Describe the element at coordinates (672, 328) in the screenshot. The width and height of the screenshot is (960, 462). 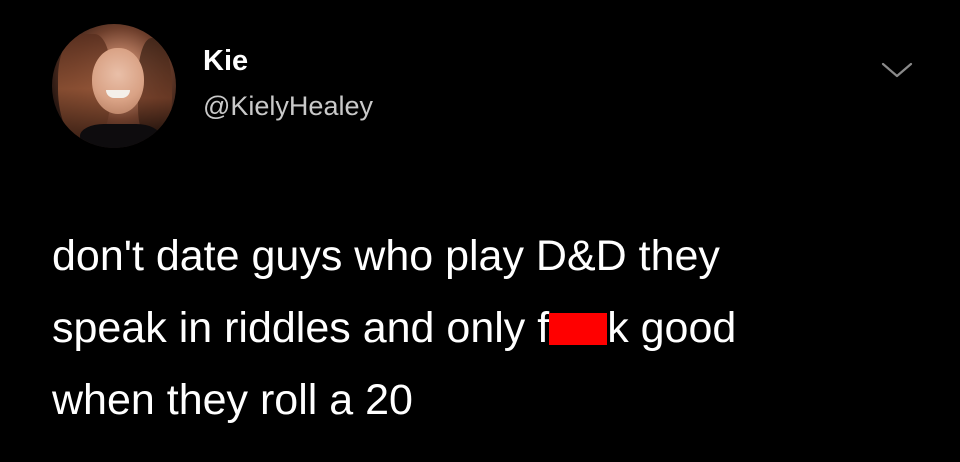
I see `tweet-text-fragment: k good` at that location.